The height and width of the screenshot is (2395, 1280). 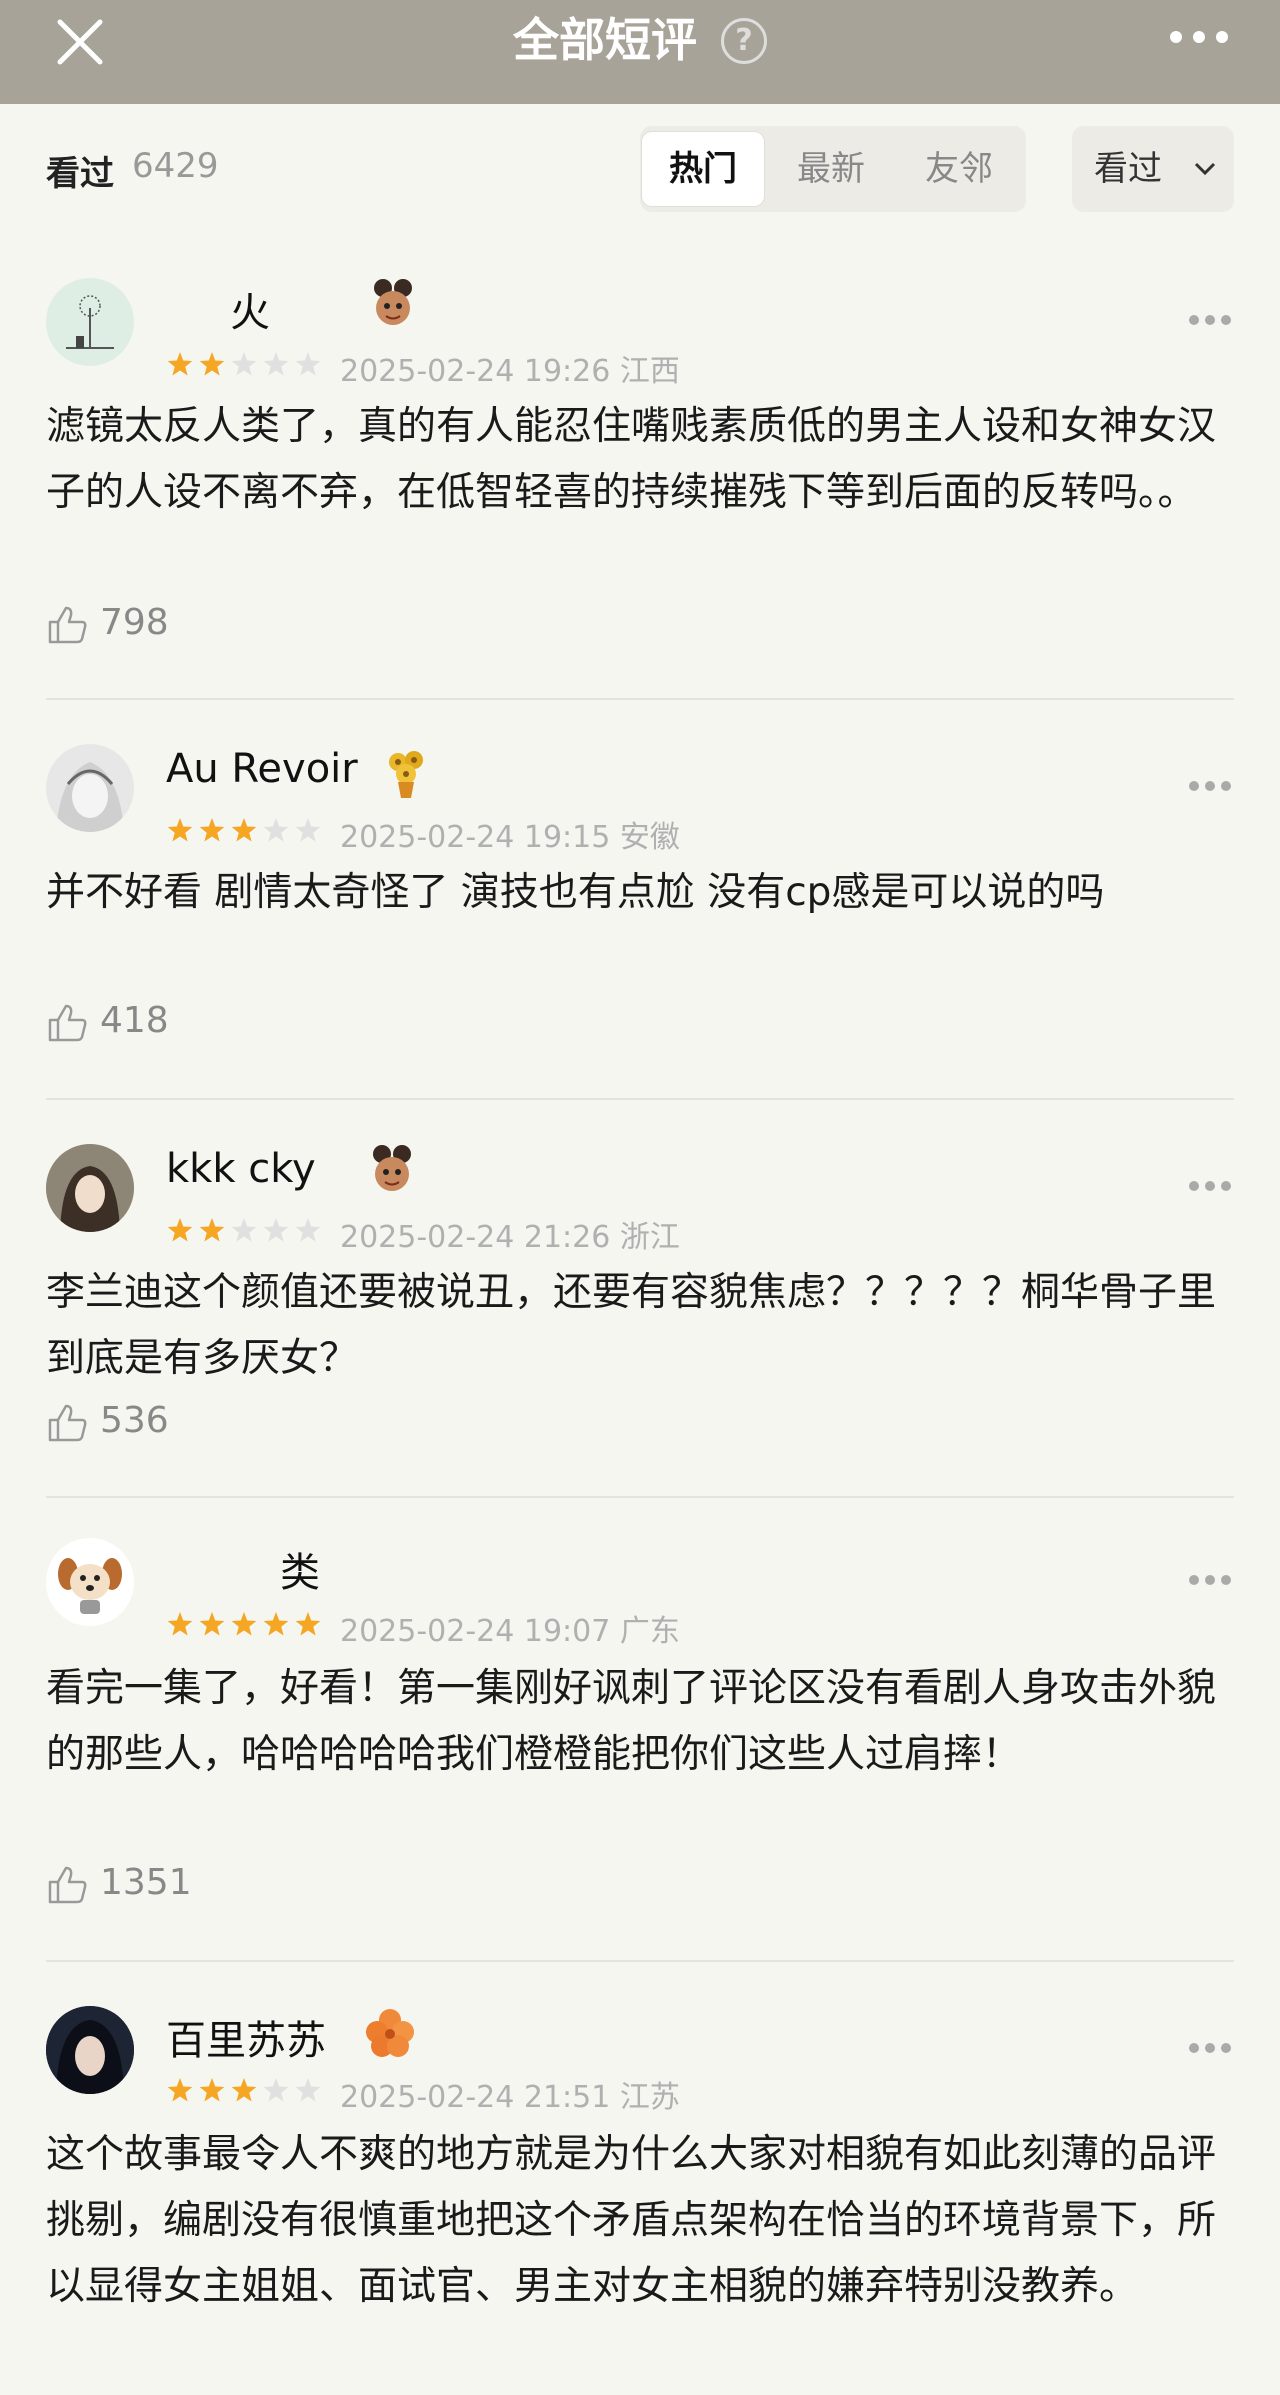 I want to click on filter-bar: 看过 6429 热门 最新 友邻 看过, so click(x=640, y=169).